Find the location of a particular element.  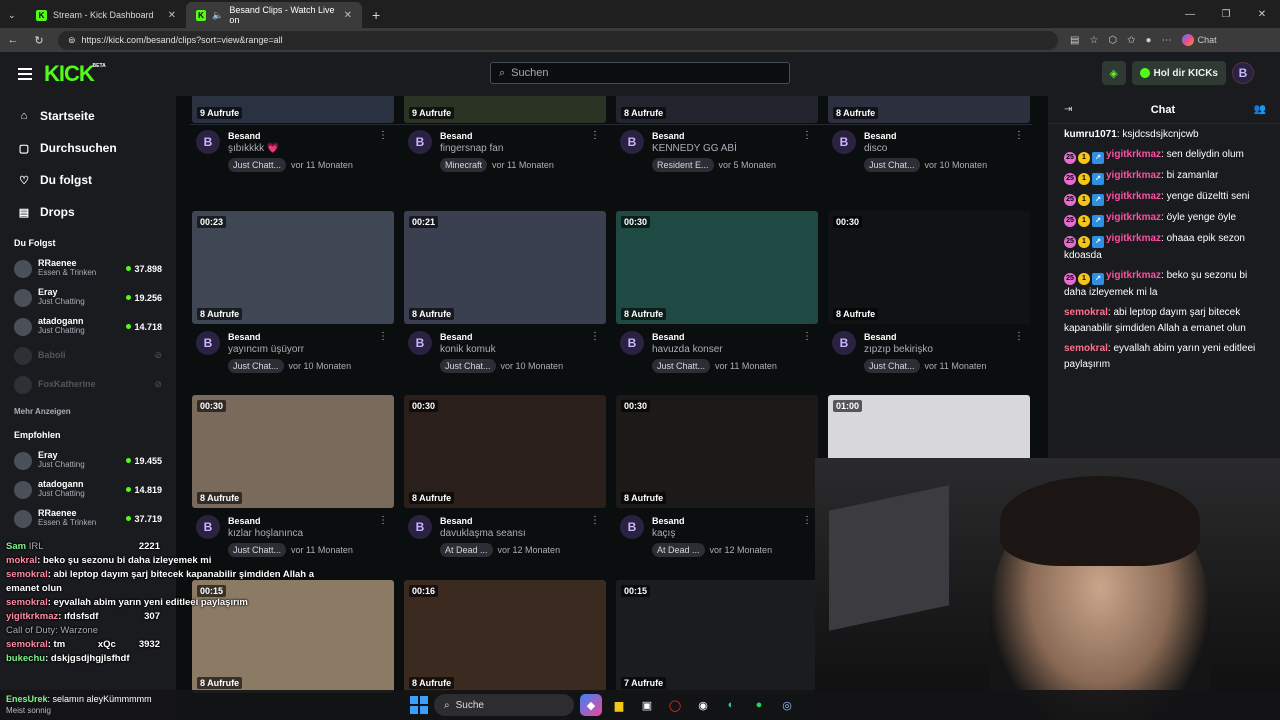

spotify-icon: ● is located at coordinates (759, 705).